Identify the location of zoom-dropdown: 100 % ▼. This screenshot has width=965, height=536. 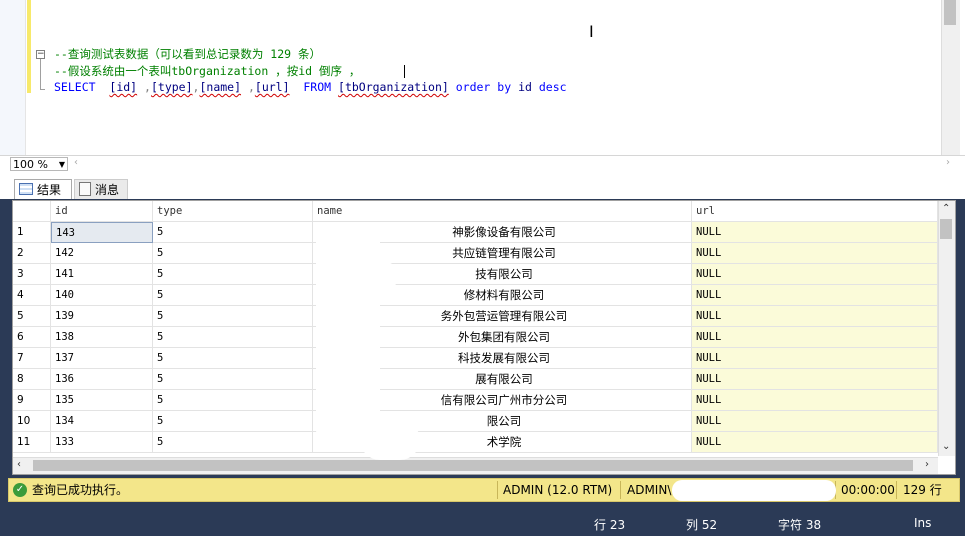
(39, 164).